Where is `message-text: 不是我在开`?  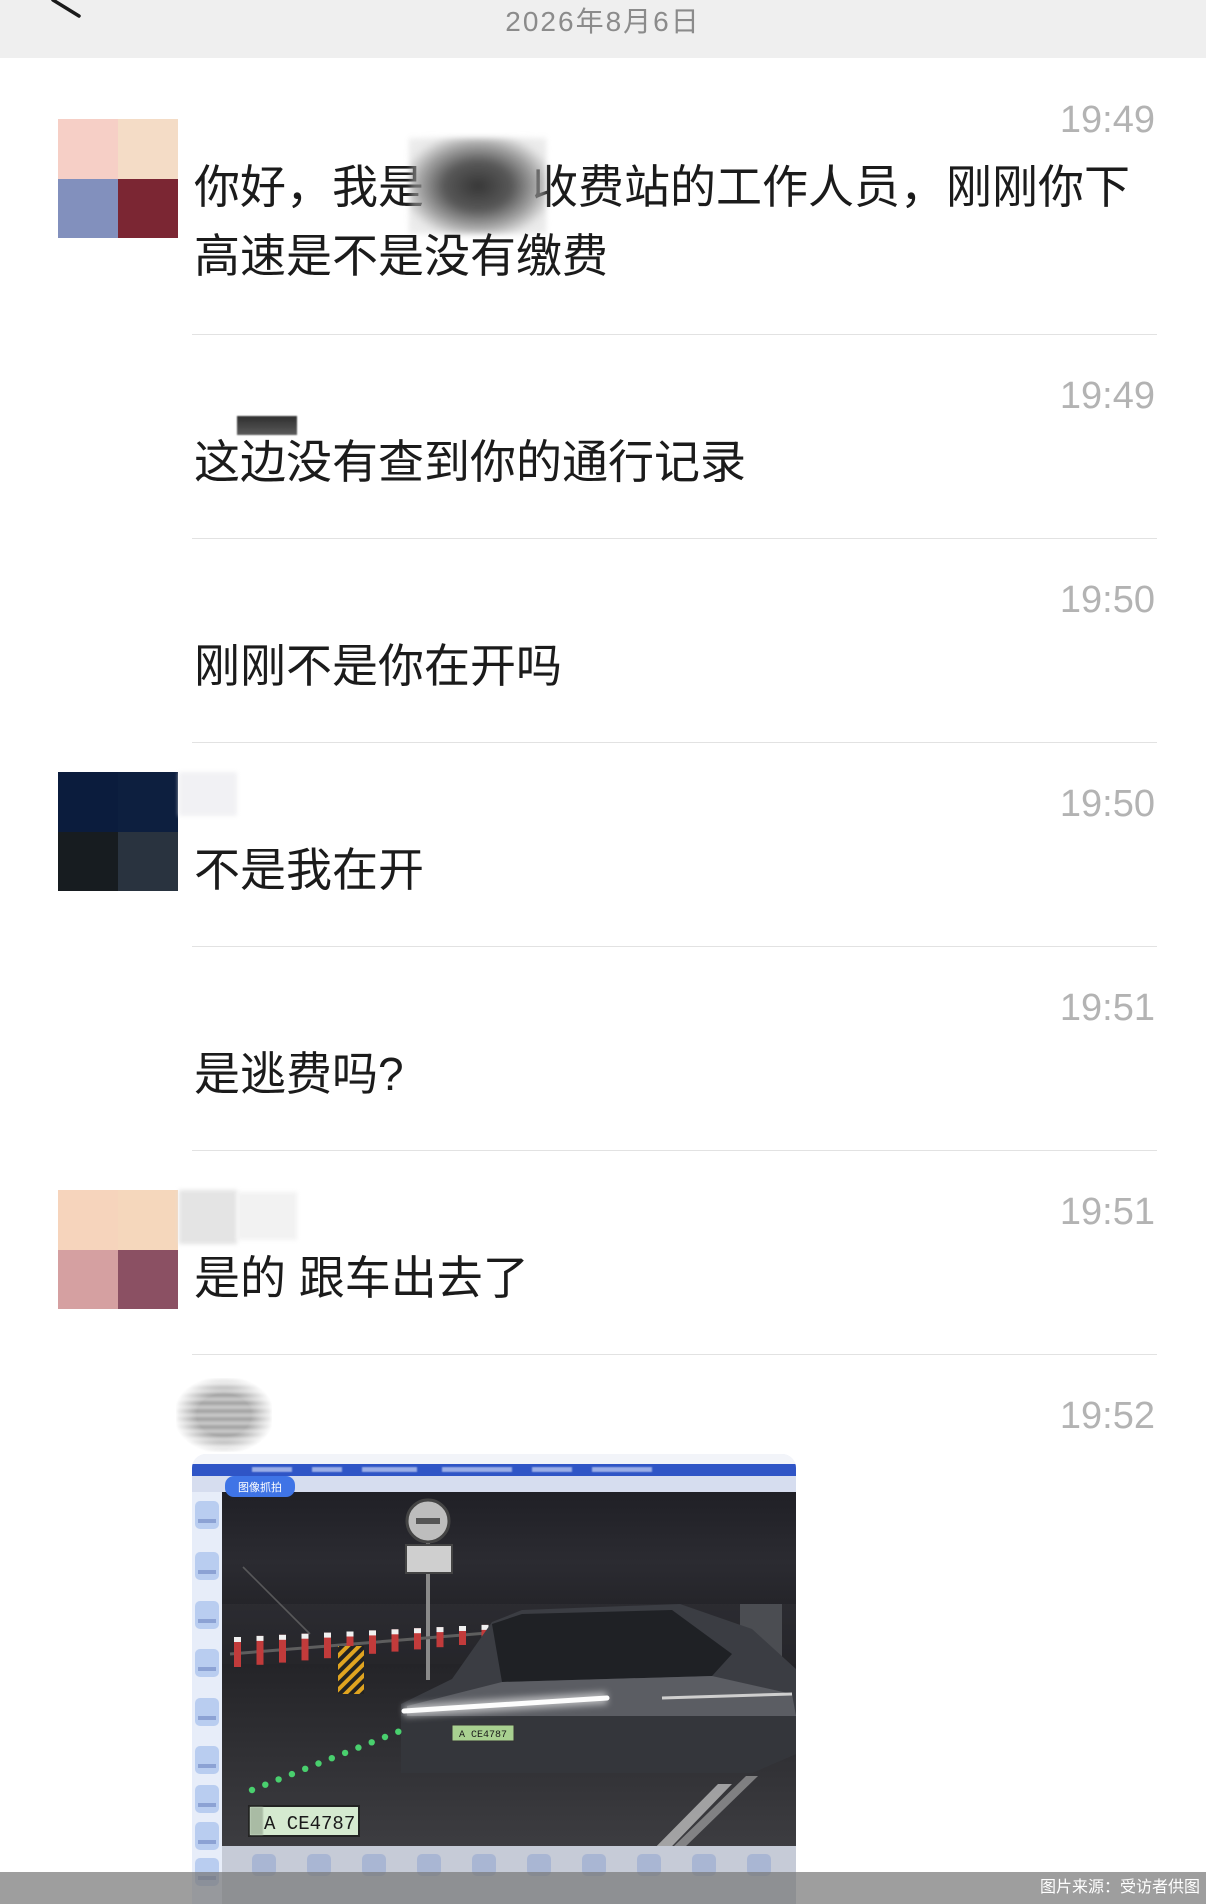 message-text: 不是我在开 is located at coordinates (309, 870).